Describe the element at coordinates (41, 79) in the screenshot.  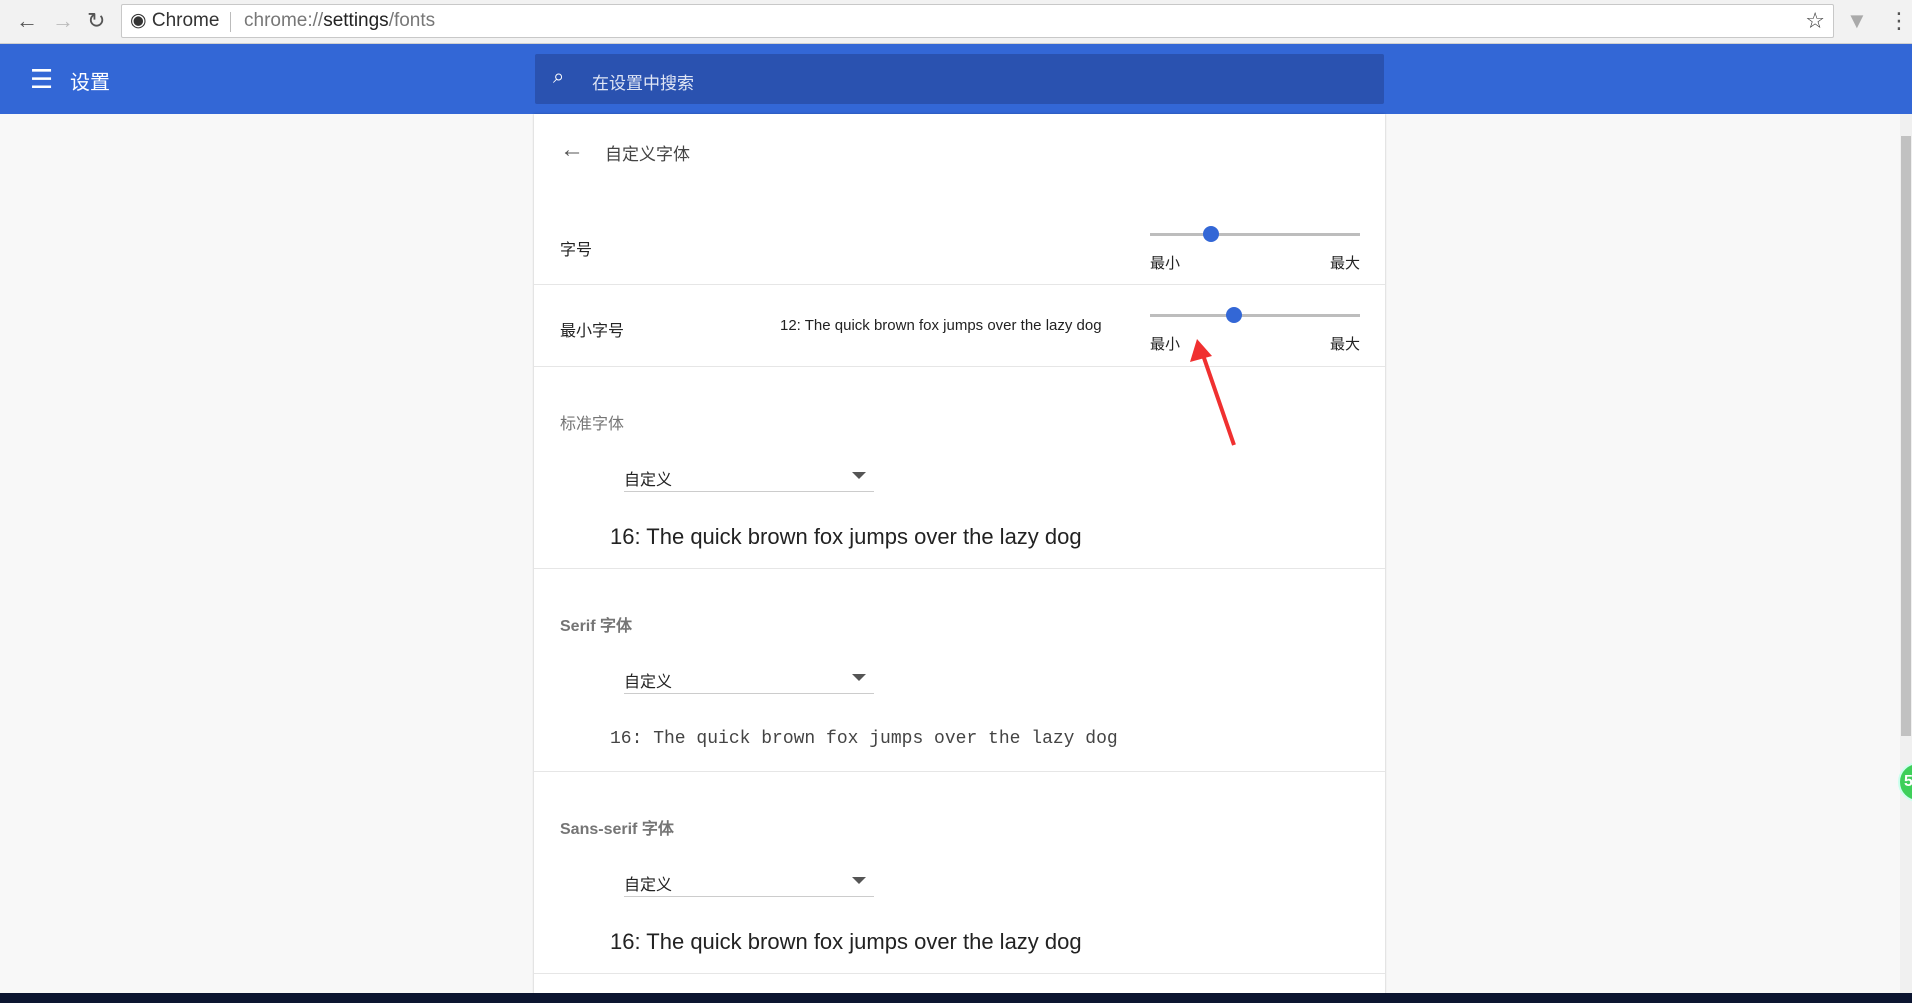
I see `hamburger-menu-icon: ☰` at that location.